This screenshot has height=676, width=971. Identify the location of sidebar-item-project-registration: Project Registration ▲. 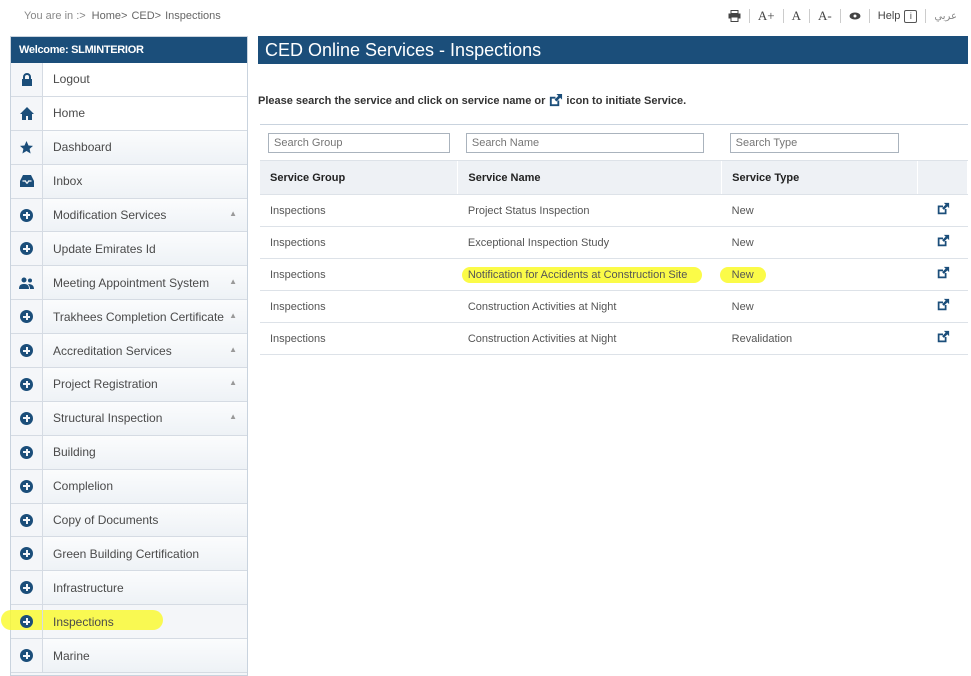
(129, 385).